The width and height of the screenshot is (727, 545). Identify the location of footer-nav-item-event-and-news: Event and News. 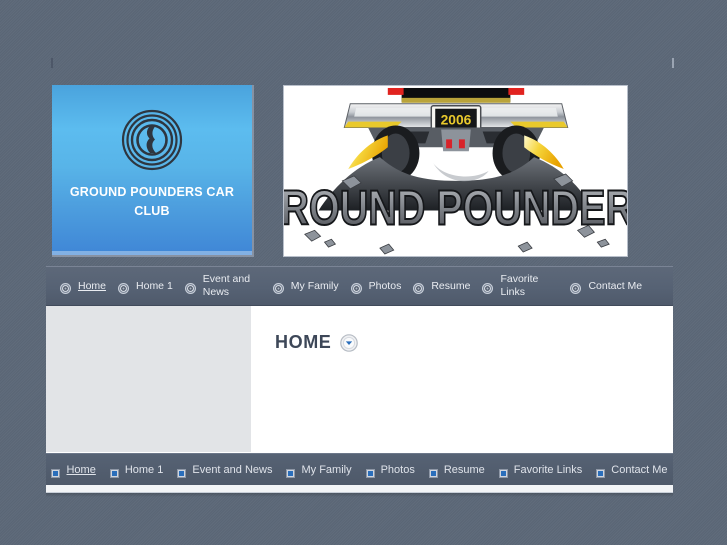
(224, 470).